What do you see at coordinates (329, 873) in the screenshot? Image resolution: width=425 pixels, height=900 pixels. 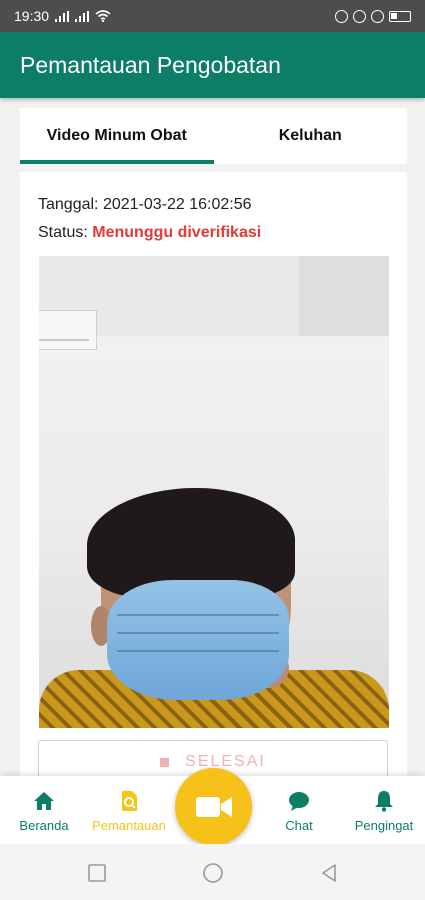 I see `back-icon` at bounding box center [329, 873].